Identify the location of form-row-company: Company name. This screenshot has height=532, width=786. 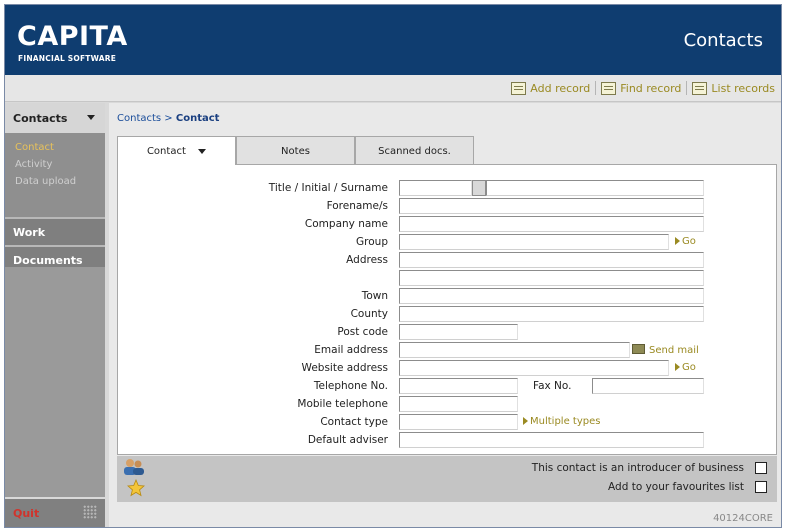
(448, 224).